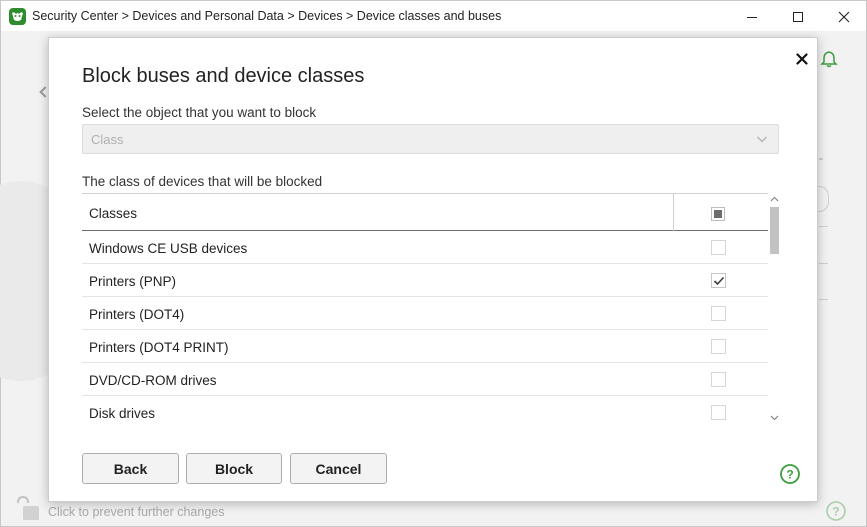 Image resolution: width=867 pixels, height=527 pixels. Describe the element at coordinates (762, 139) in the screenshot. I see `chevron-down-icon` at that location.